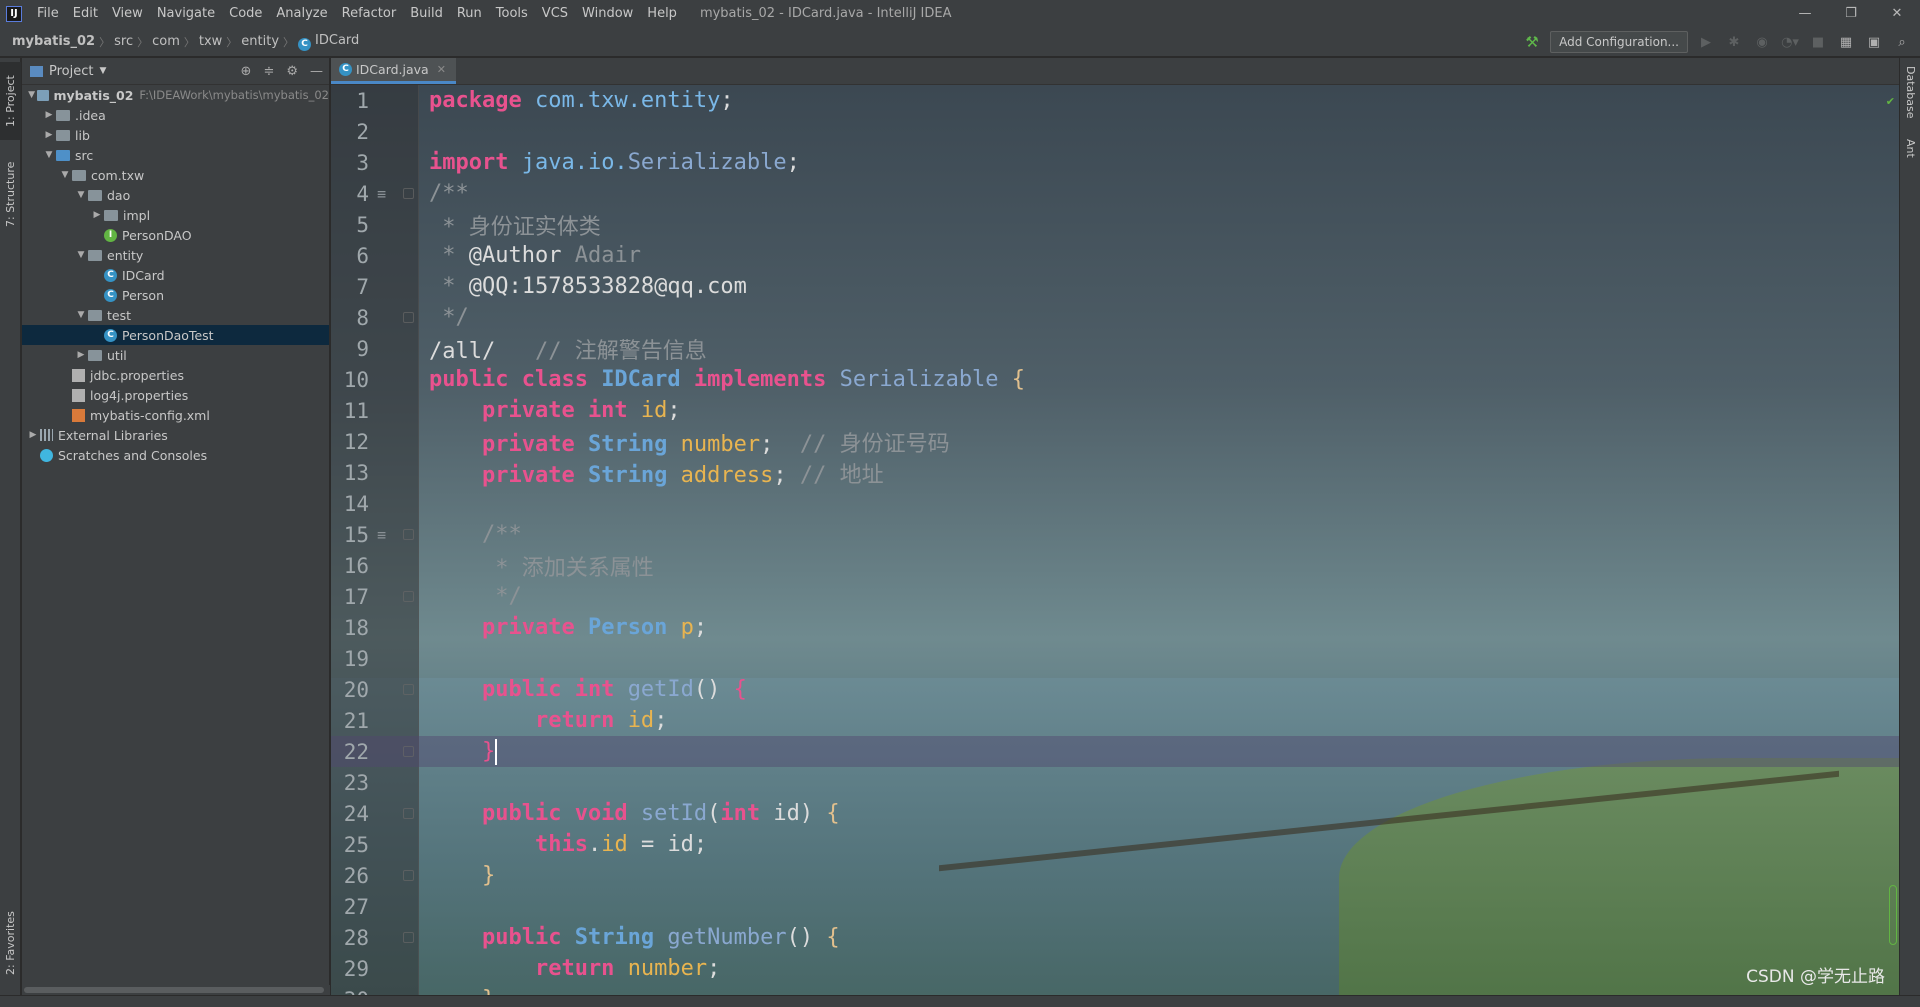  What do you see at coordinates (186, 13) in the screenshot?
I see `menu-navigate: Navigate` at bounding box center [186, 13].